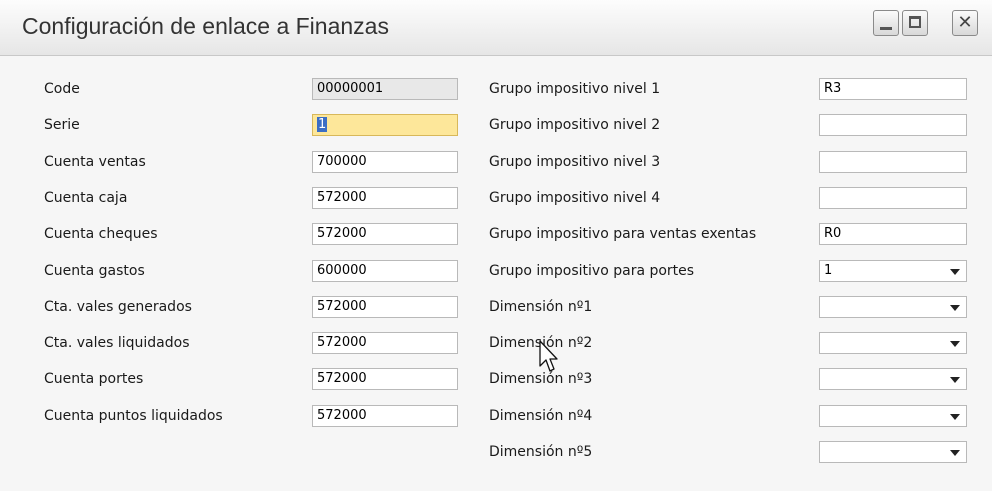 The width and height of the screenshot is (992, 491). What do you see at coordinates (94, 379) in the screenshot?
I see `label-cuenta-portes: Cuenta portes` at bounding box center [94, 379].